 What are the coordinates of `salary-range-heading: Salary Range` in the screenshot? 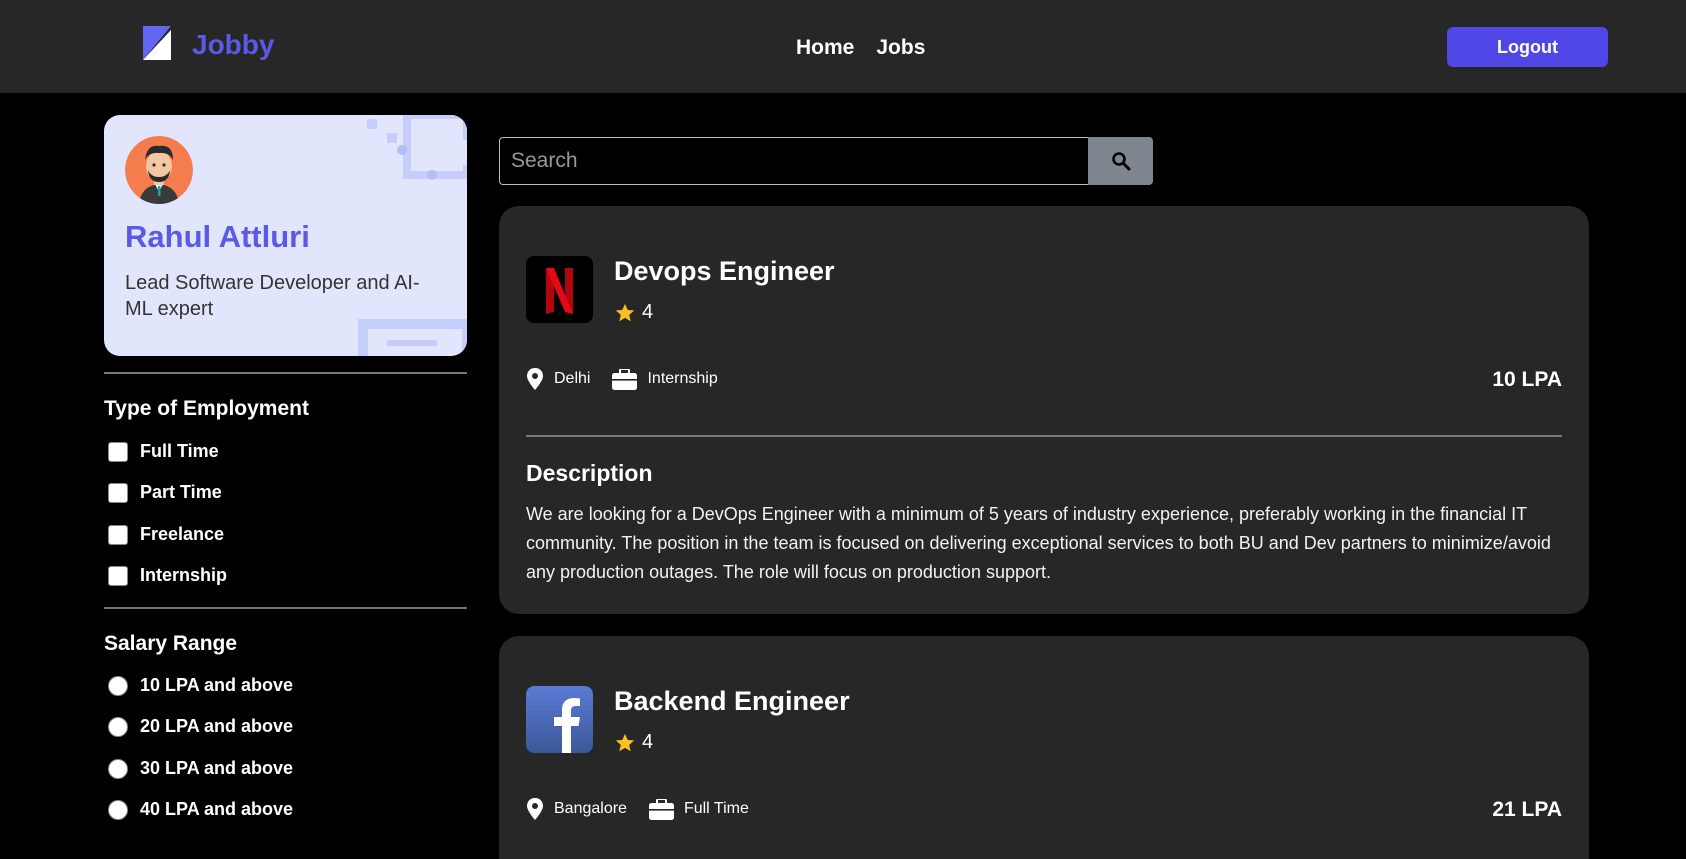 It's located at (171, 643).